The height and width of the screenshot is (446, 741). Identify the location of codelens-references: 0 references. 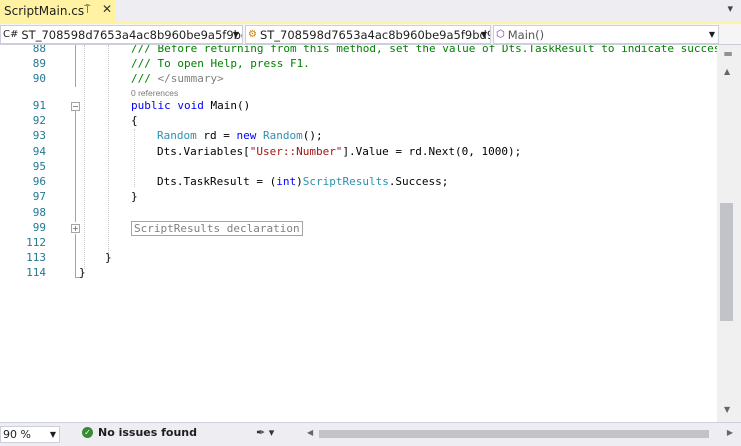
(154, 93).